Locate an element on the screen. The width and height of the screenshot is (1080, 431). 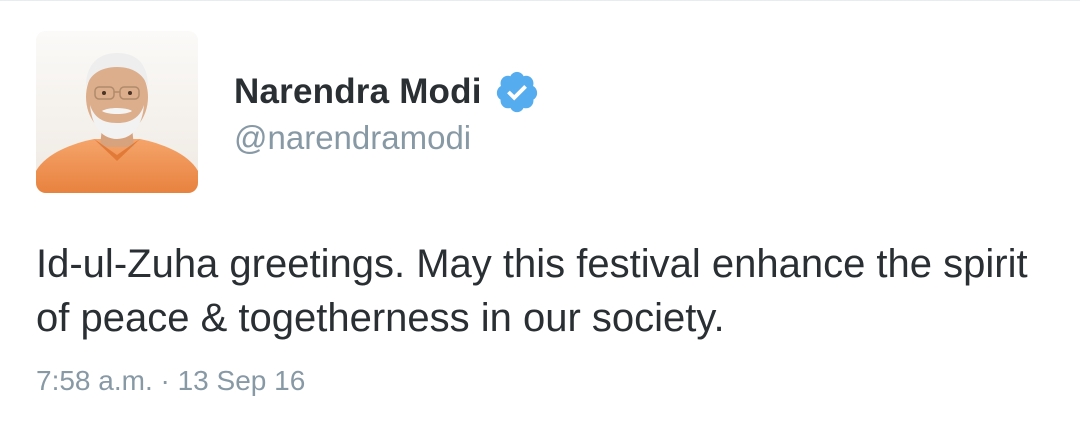
verified-badge-icon is located at coordinates (517, 92).